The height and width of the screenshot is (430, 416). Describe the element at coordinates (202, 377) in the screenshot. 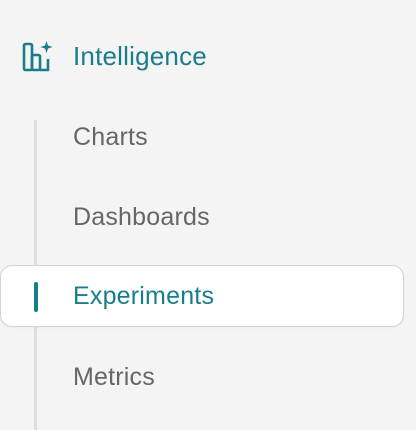

I see `nav-item-metrics: Metrics` at that location.